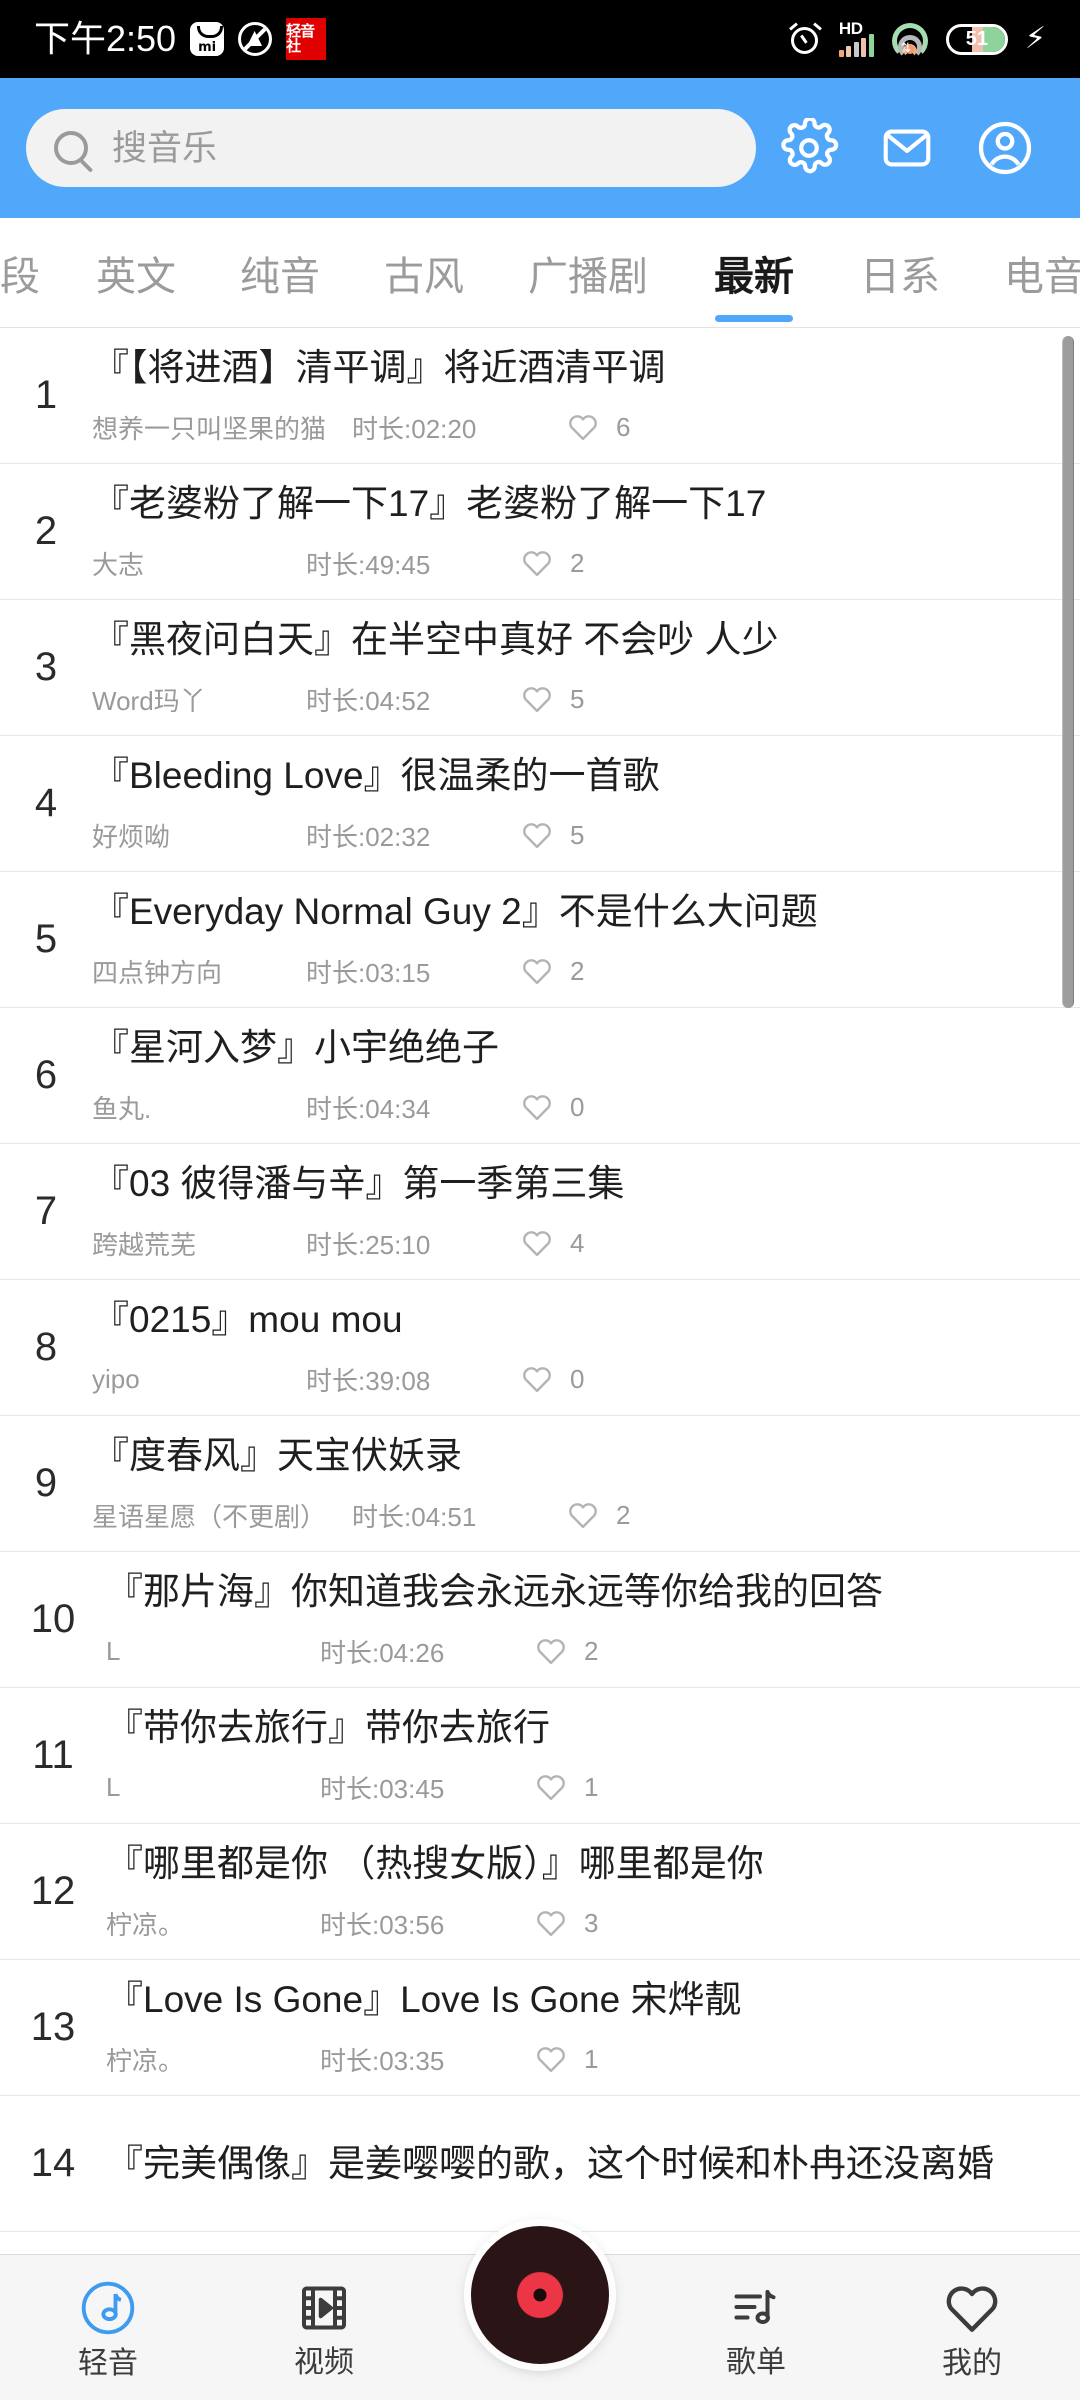  I want to click on hd-signal-icon: HD, so click(856, 38).